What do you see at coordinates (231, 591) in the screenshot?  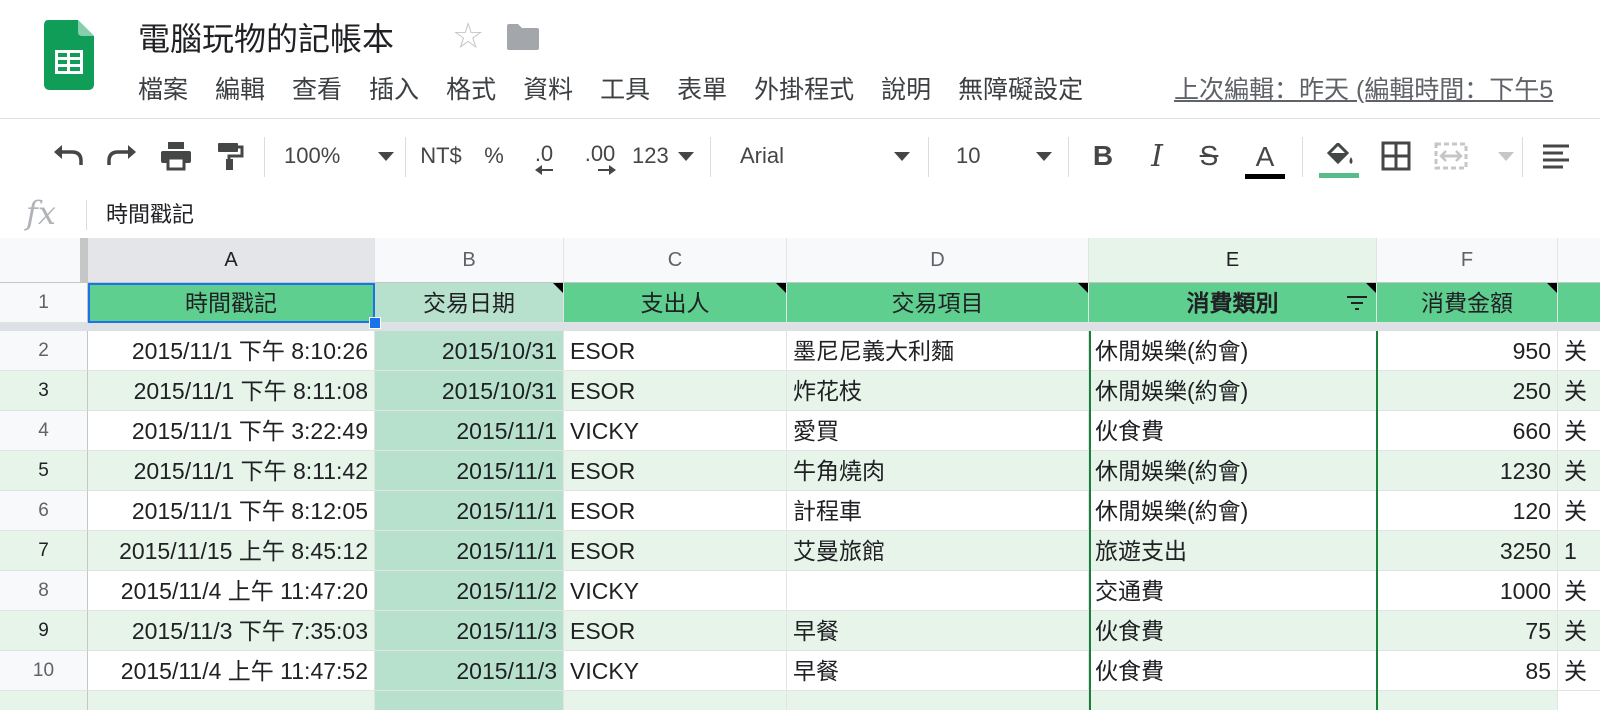 I see `cell-a8: 2015/11/4 上午 11:47:20` at bounding box center [231, 591].